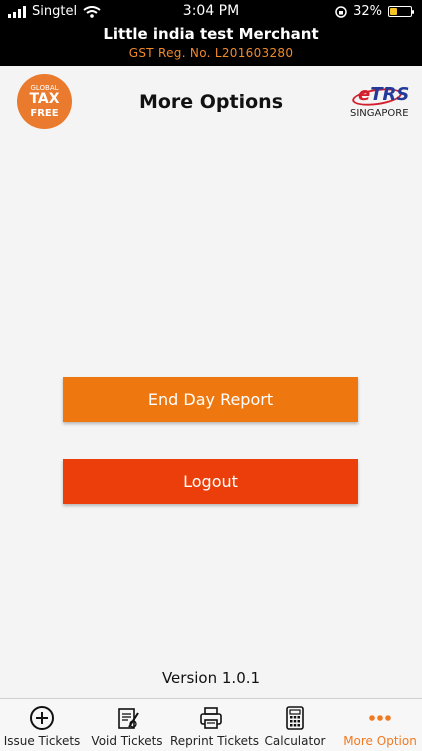 This screenshot has height=751, width=422. What do you see at coordinates (127, 741) in the screenshot?
I see `tab-label: Void Tickets` at bounding box center [127, 741].